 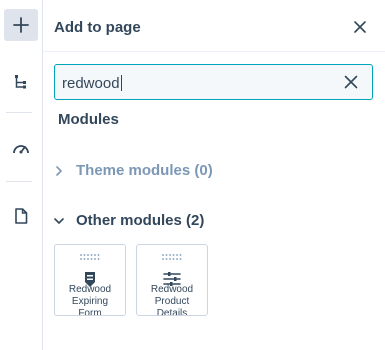 I want to click on text-cursor, so click(x=121, y=83).